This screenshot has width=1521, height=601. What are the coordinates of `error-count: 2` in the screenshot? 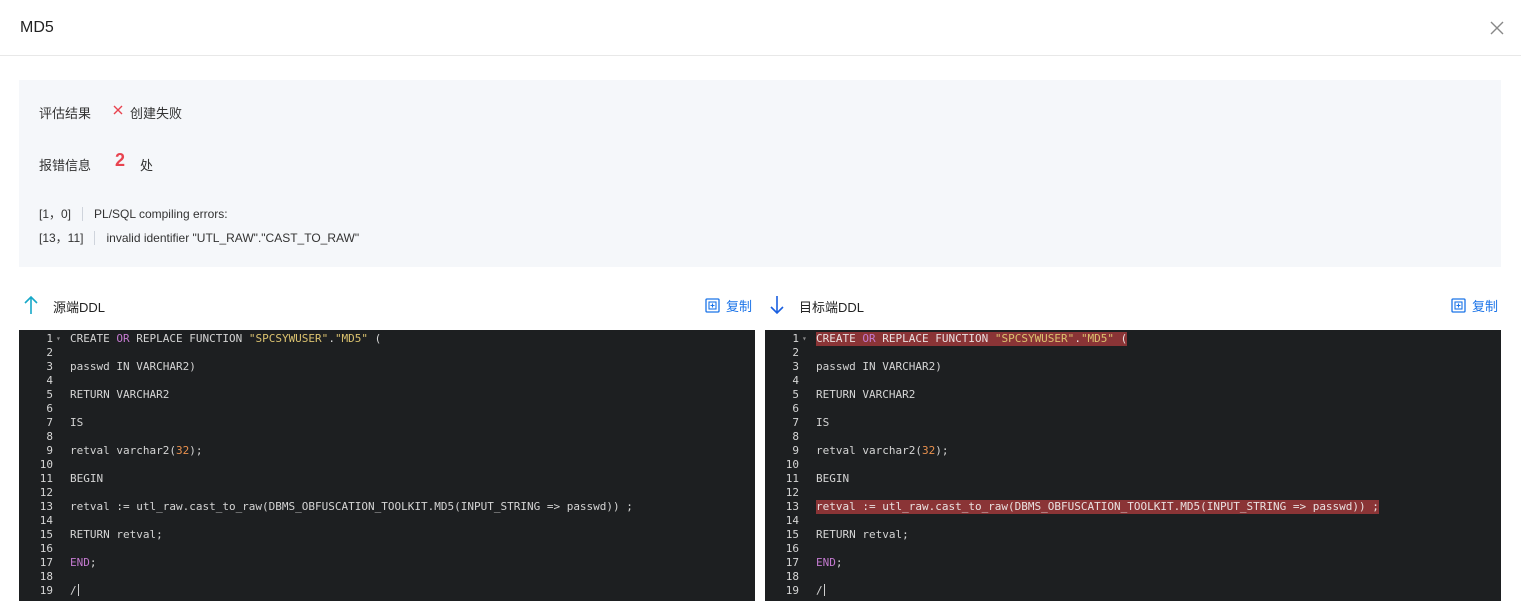 It's located at (120, 160).